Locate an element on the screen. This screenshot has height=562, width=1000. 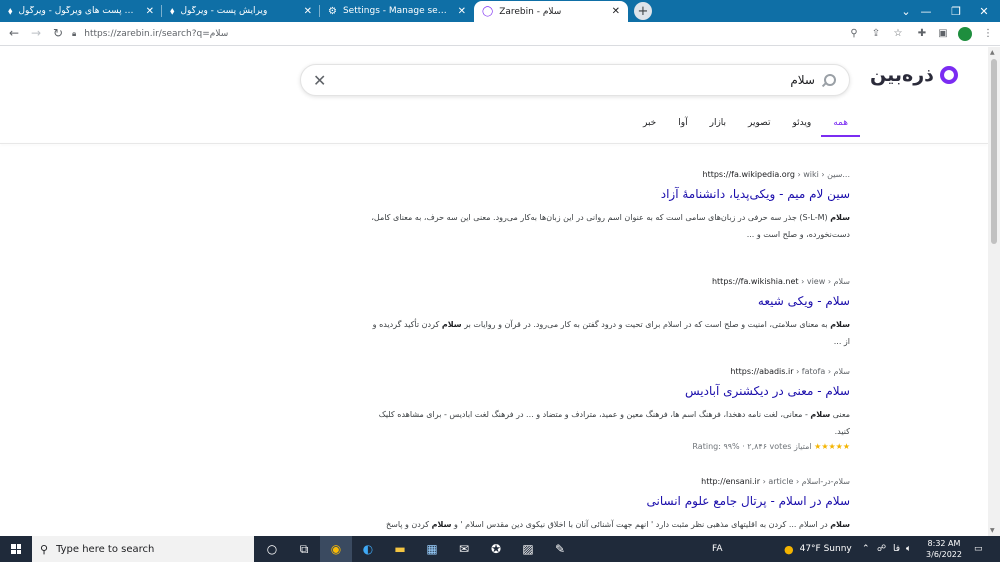
tab-title: جدیدترین پست های ویرگول - ویرگول is located at coordinates (79, 11).